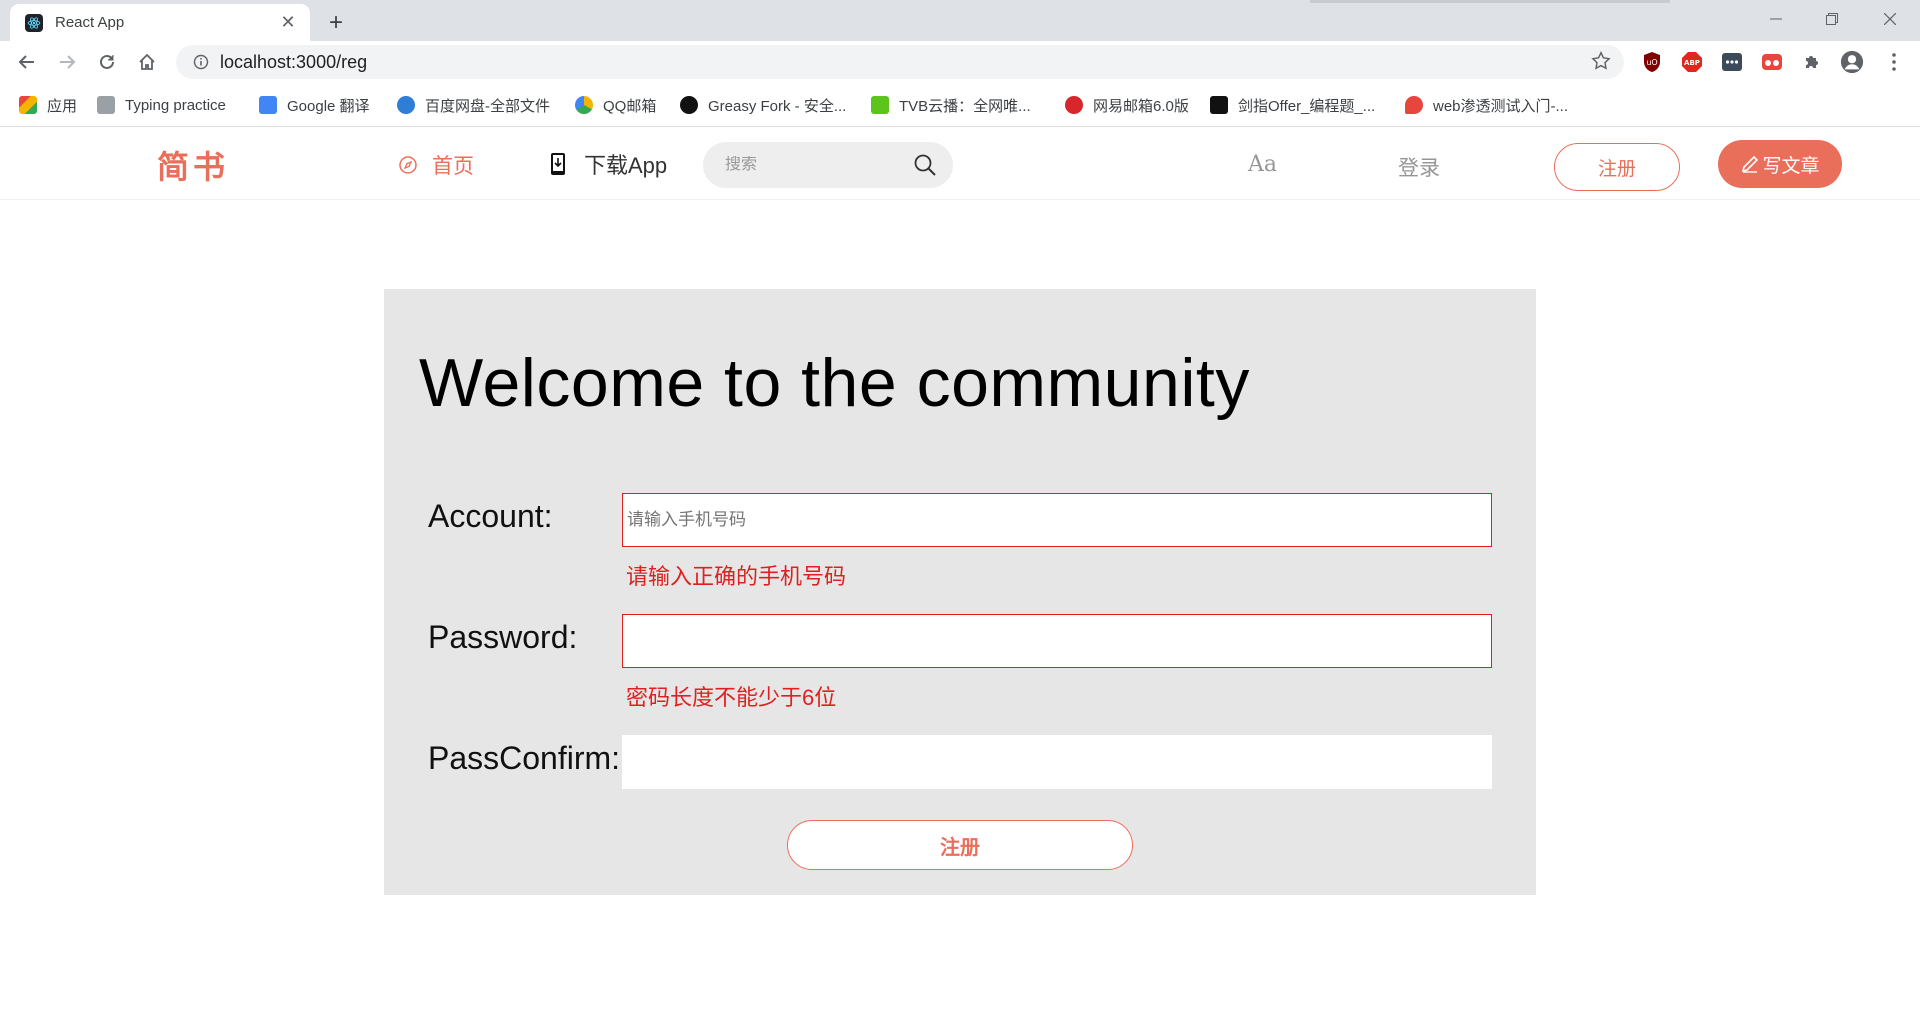 This screenshot has width=1920, height=1030. What do you see at coordinates (960, 20) in the screenshot?
I see `browser-tab-strip: React App ✕ +` at bounding box center [960, 20].